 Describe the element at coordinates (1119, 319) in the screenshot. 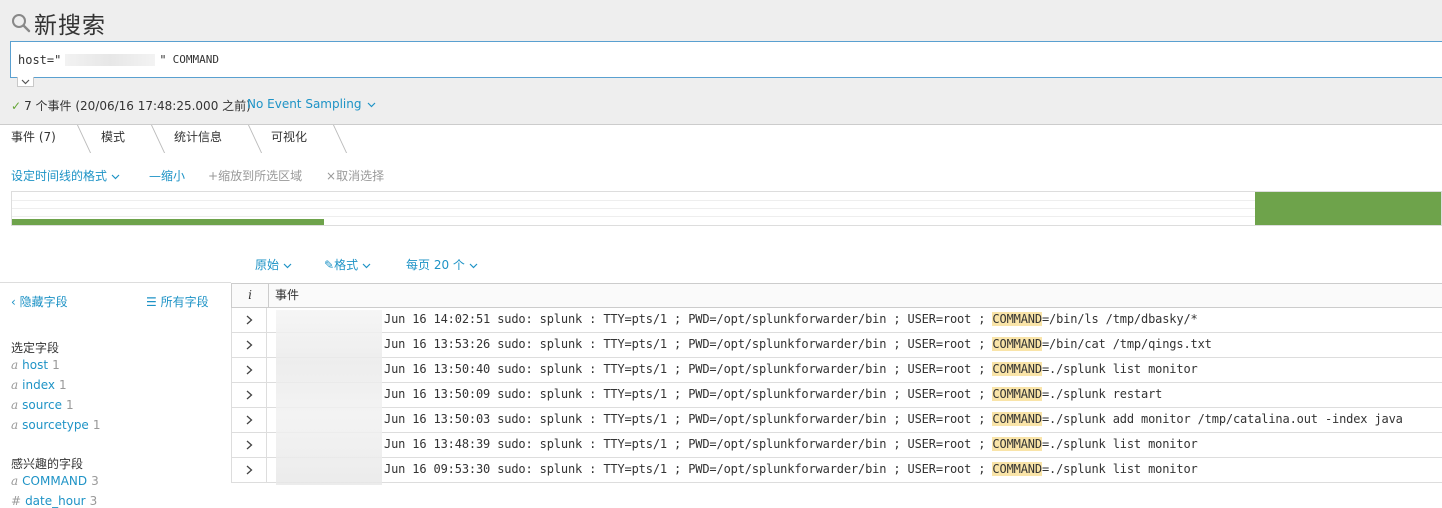

I see `event-text-after: =/bin/ls /tmp/dbasky/*` at that location.